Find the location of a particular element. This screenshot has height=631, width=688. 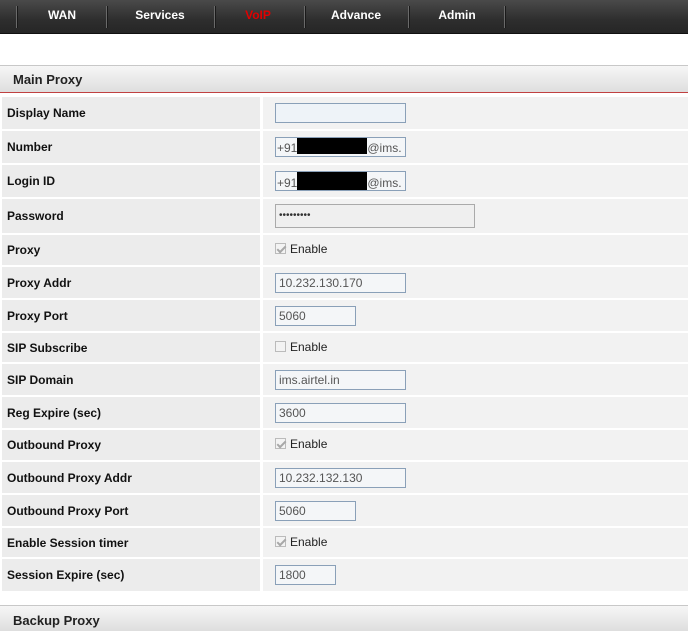

label-cell: Display Name is located at coordinates (131, 113).